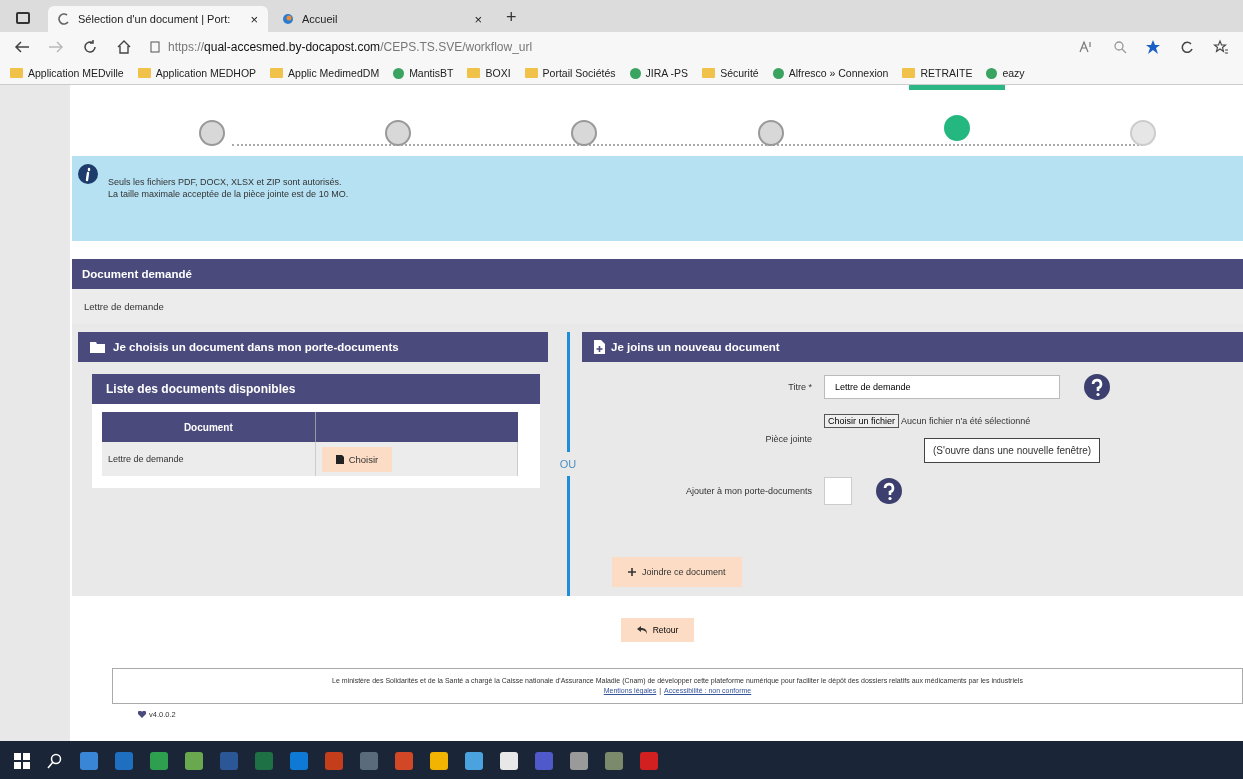 The image size is (1243, 779). I want to click on section-title: Je joins un nouveau document, so click(695, 347).